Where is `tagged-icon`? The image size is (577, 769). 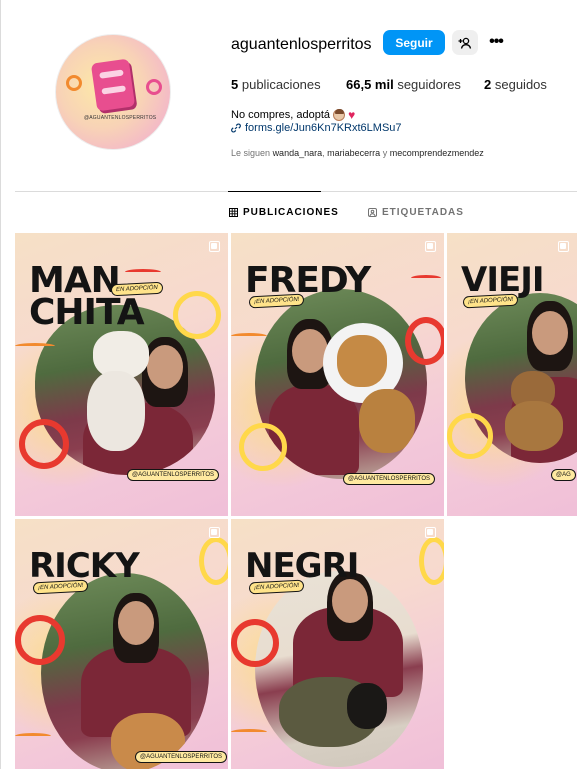 tagged-icon is located at coordinates (372, 212).